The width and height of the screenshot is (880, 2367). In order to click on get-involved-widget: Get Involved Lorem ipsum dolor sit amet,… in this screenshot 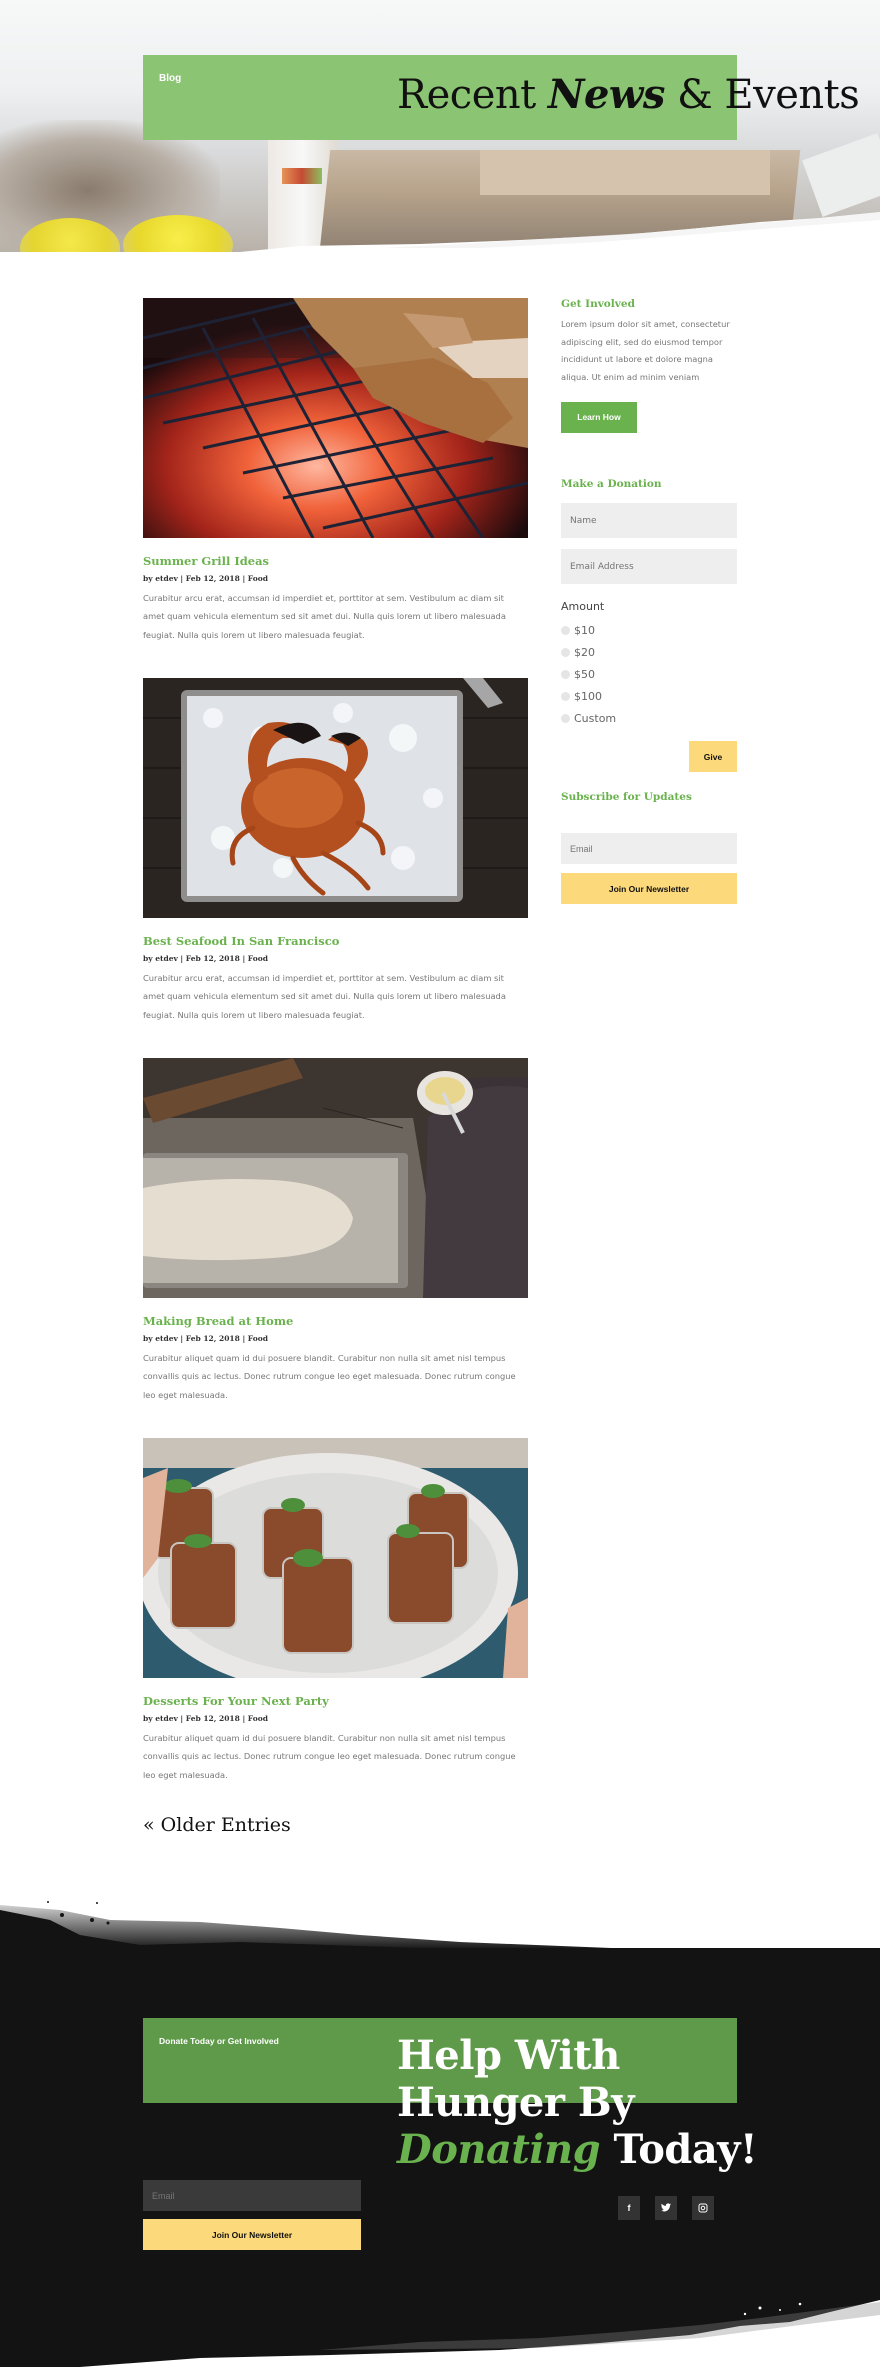, I will do `click(649, 366)`.